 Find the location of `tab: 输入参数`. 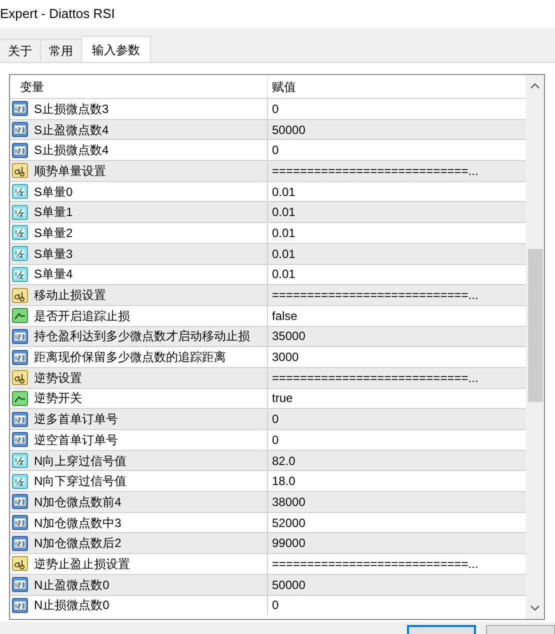

tab: 输入参数 is located at coordinates (116, 49).